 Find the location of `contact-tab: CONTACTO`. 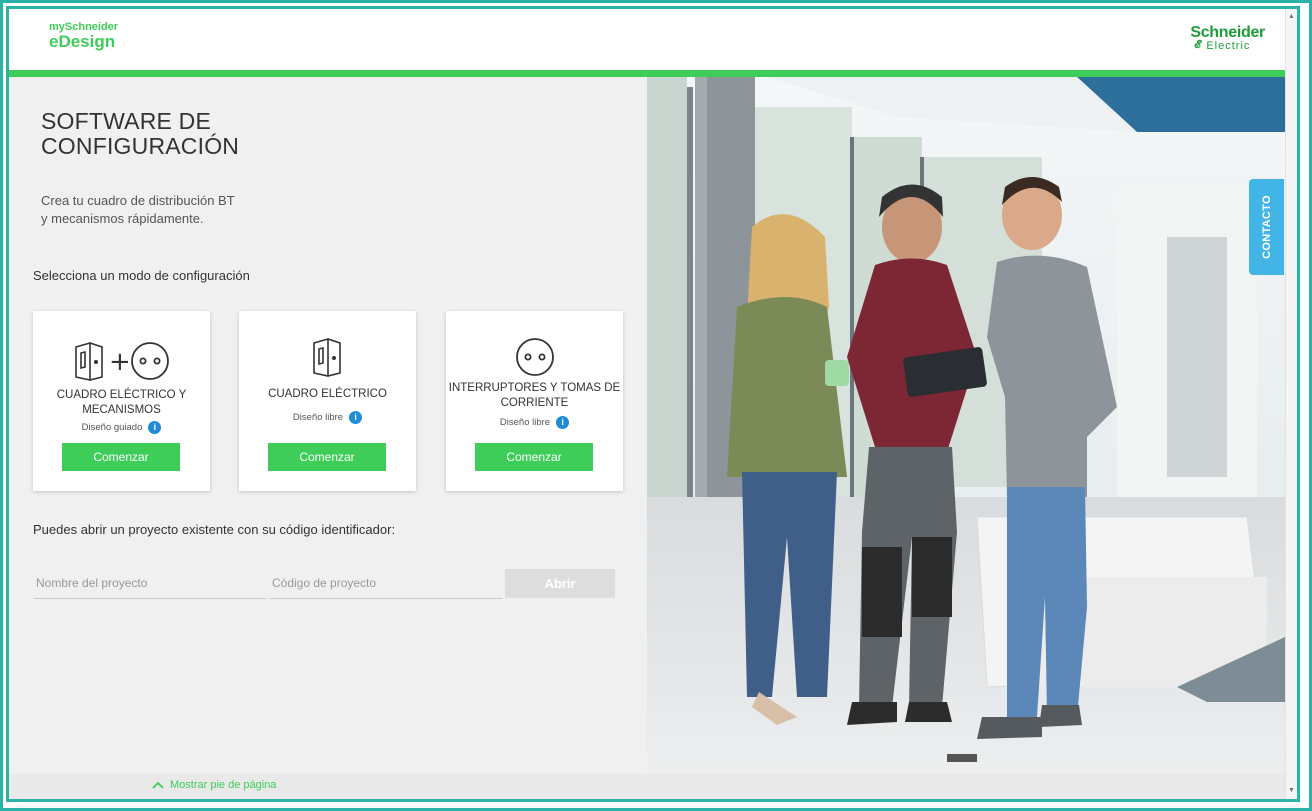

contact-tab: CONTACTO is located at coordinates (1266, 227).